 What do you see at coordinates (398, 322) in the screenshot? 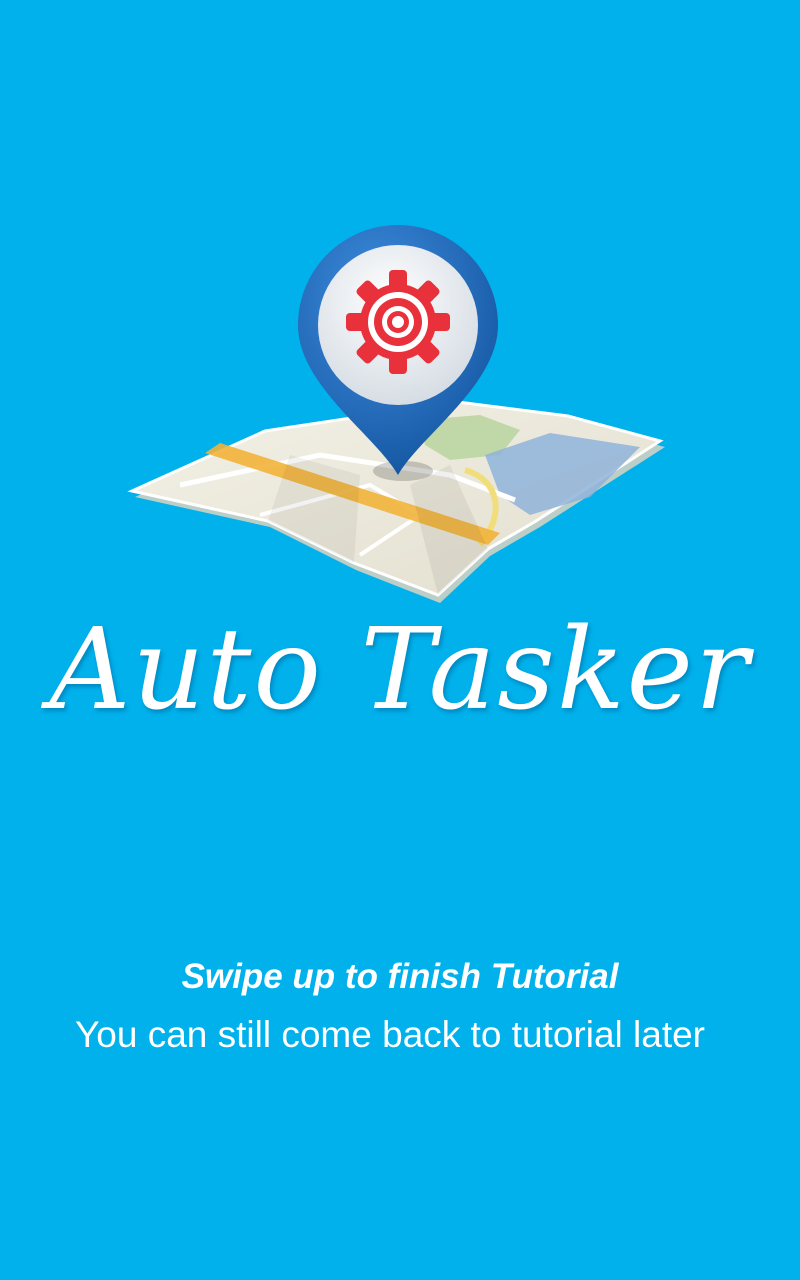
I see `gear-icon` at bounding box center [398, 322].